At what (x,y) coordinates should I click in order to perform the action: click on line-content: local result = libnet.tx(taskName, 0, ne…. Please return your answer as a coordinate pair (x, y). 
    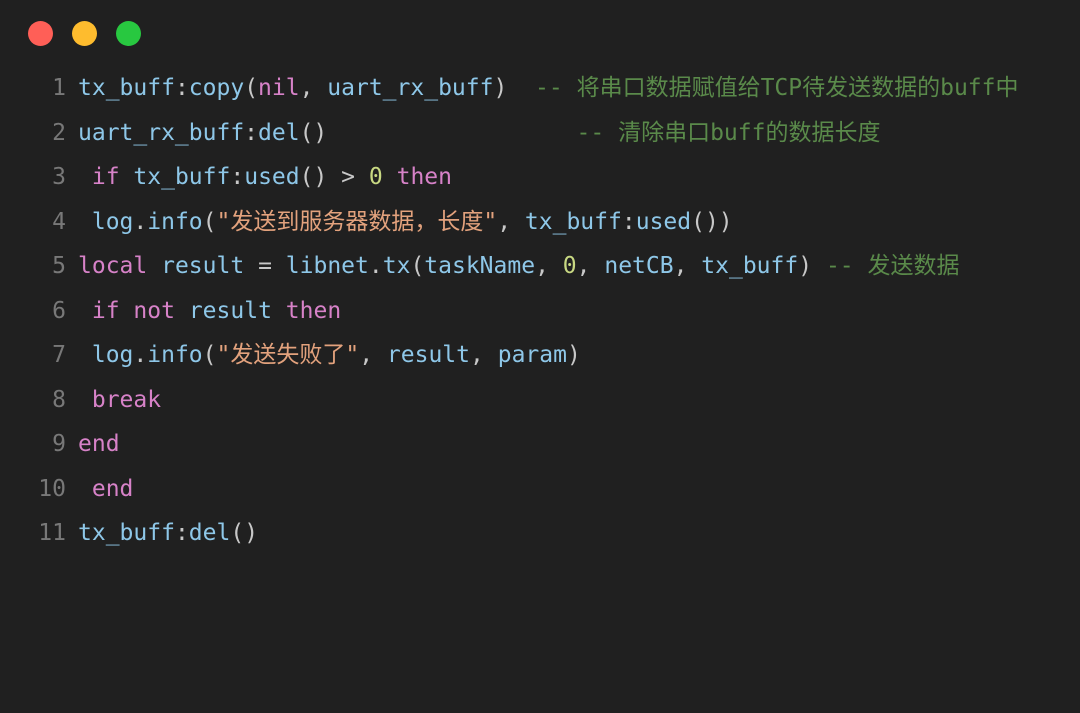
    Looking at the image, I should click on (568, 266).